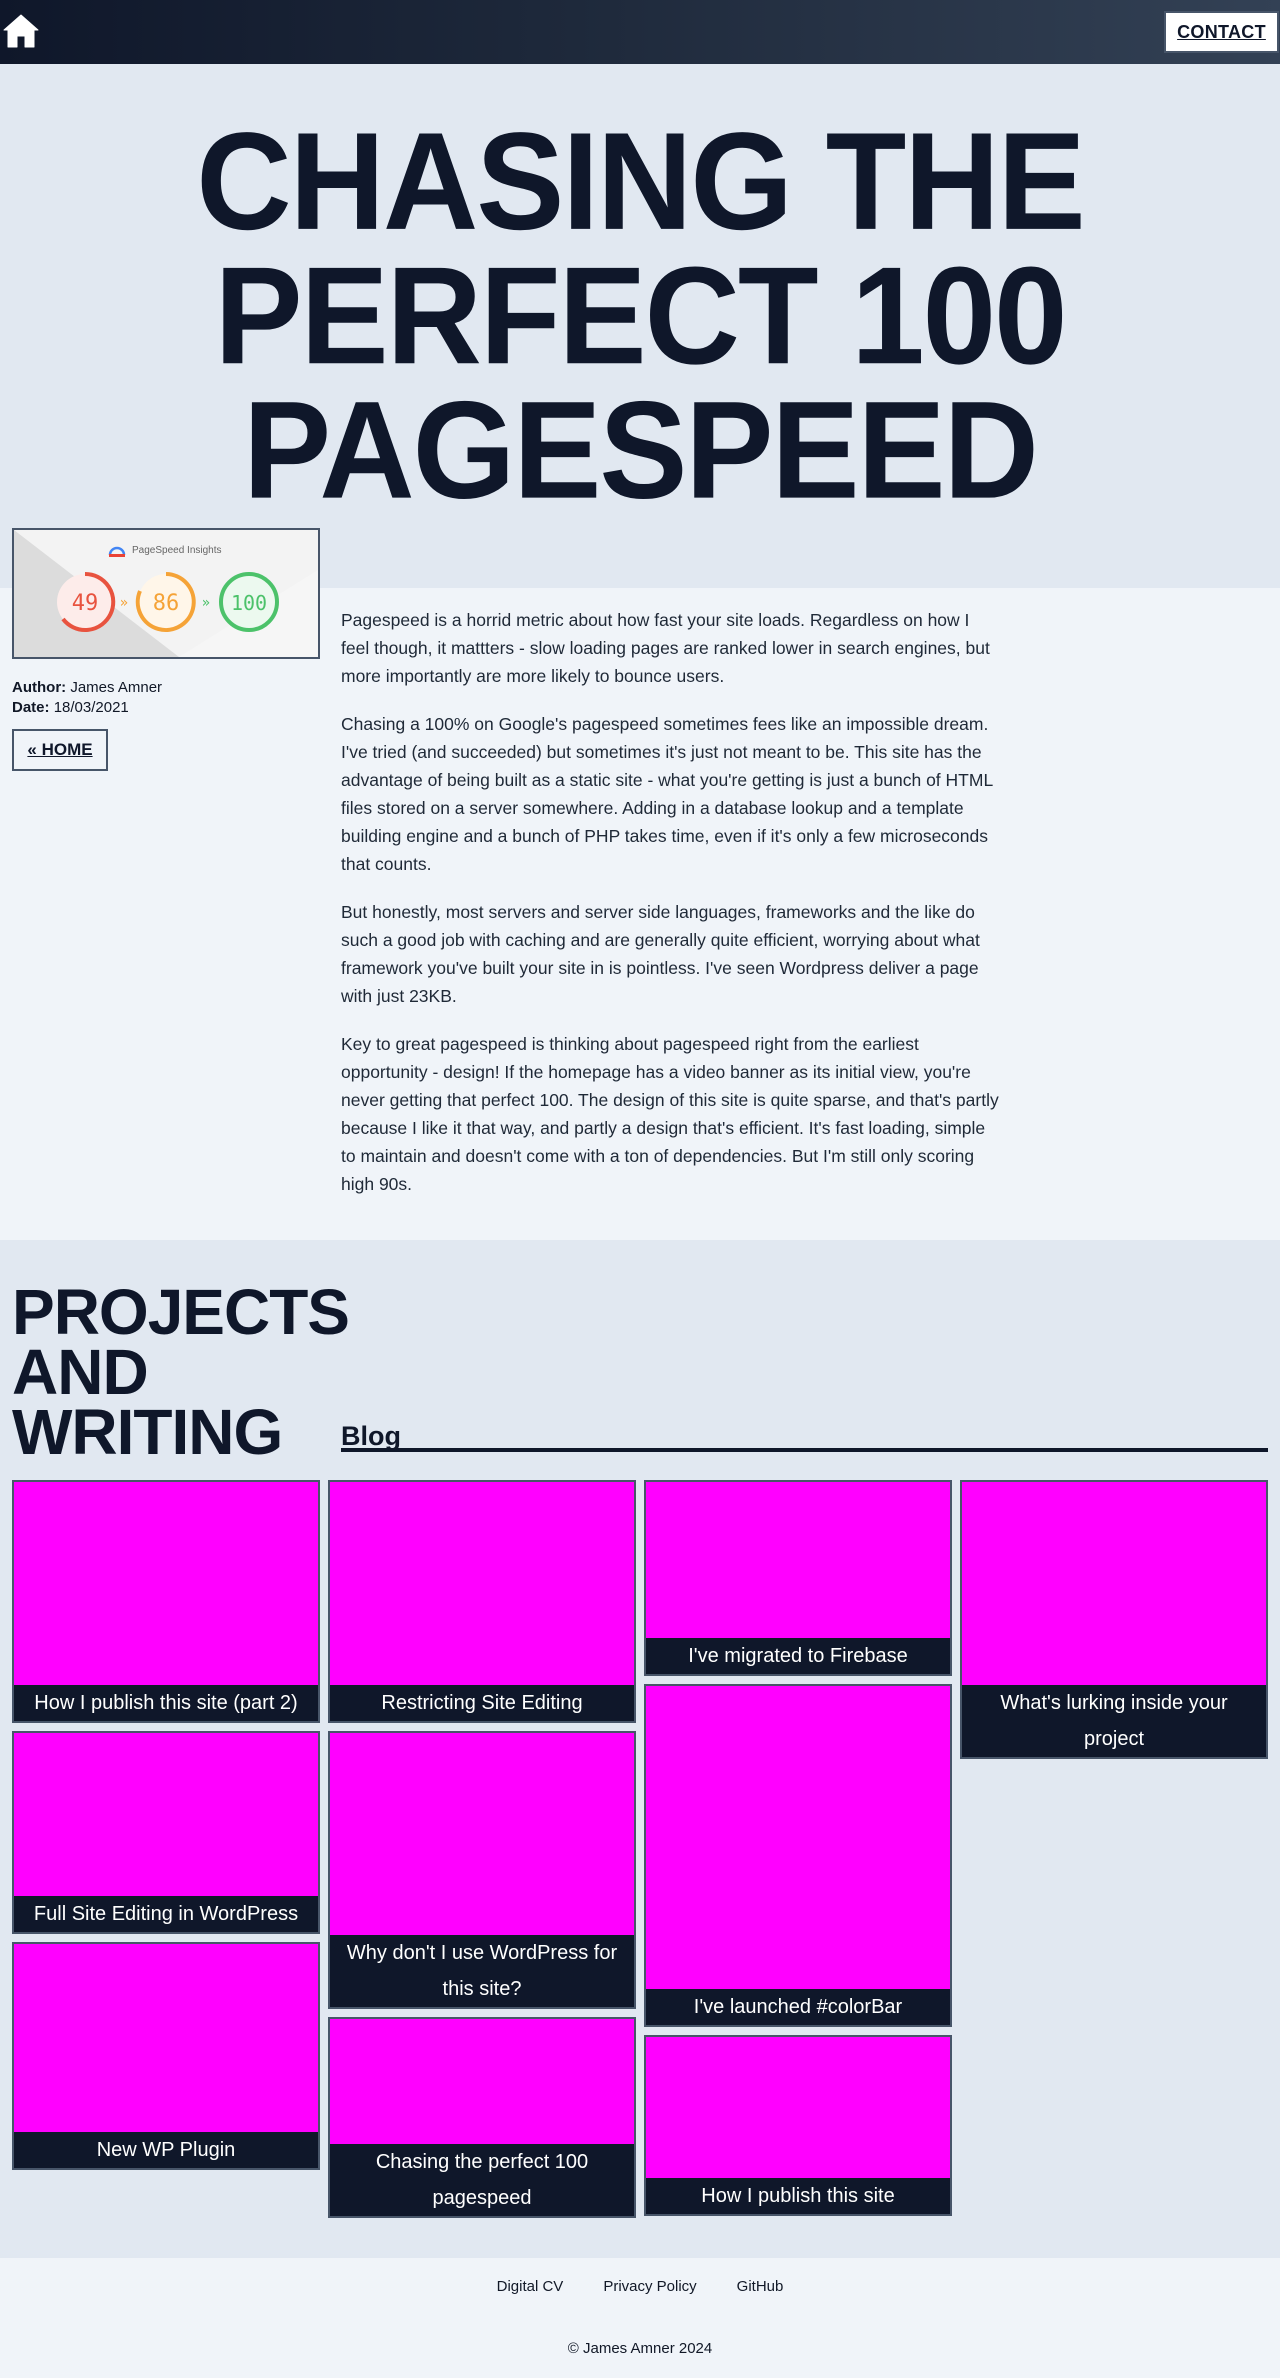  I want to click on blog-card: What's lurking inside your project, so click(1114, 1619).